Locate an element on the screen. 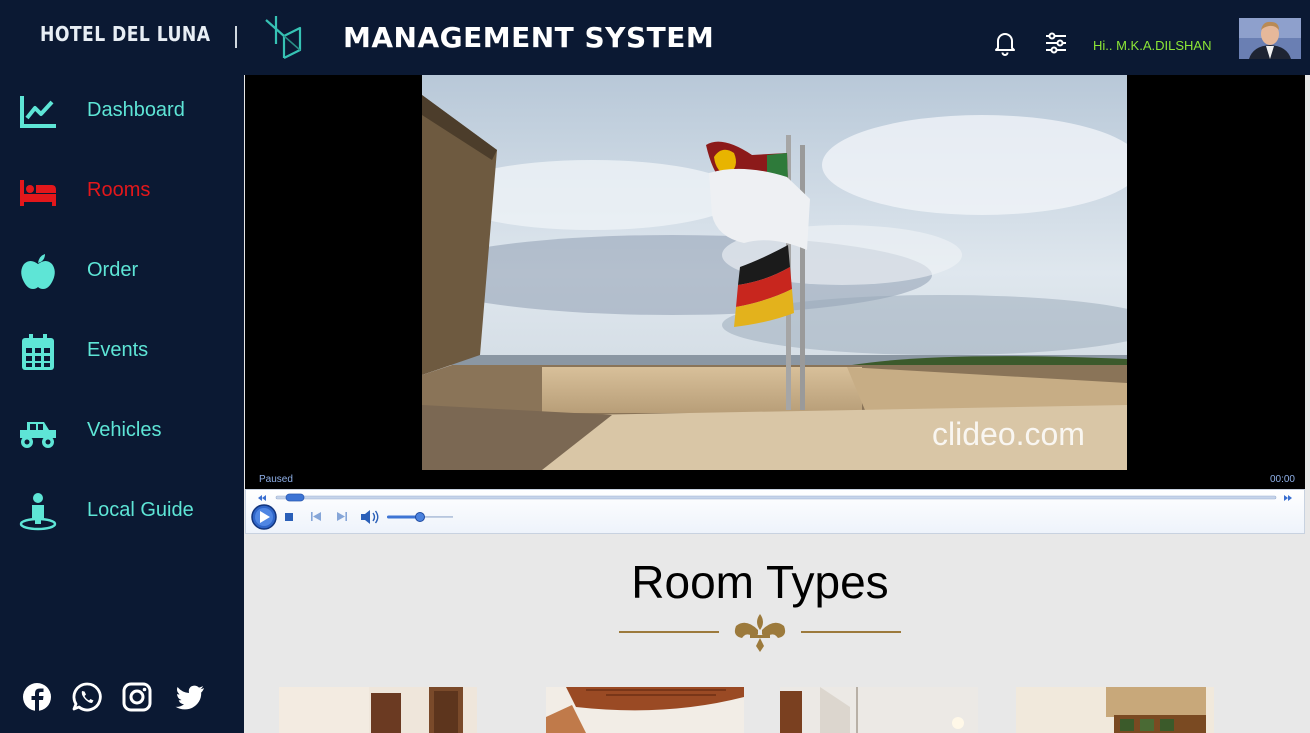  sidebar-item-local-guide: Local Guide is located at coordinates (122, 512).